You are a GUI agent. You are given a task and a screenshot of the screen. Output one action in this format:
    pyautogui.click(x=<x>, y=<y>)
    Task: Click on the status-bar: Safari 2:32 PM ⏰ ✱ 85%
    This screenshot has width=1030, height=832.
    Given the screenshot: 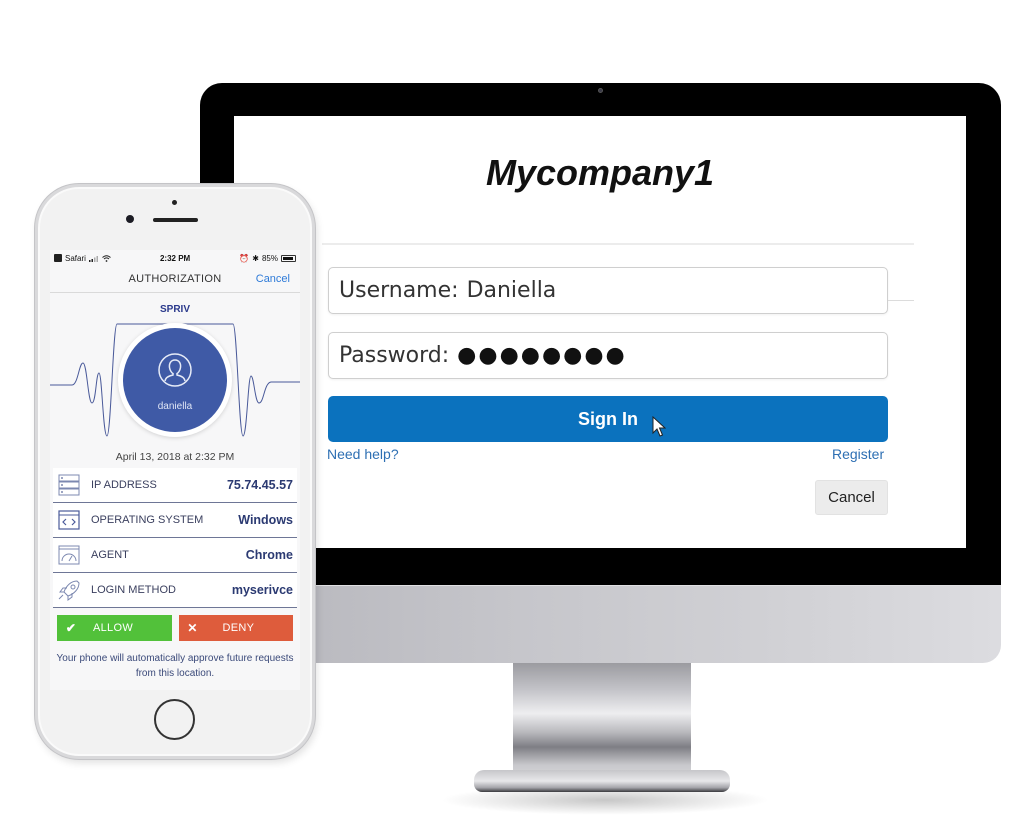 What is the action you would take?
    pyautogui.click(x=175, y=258)
    